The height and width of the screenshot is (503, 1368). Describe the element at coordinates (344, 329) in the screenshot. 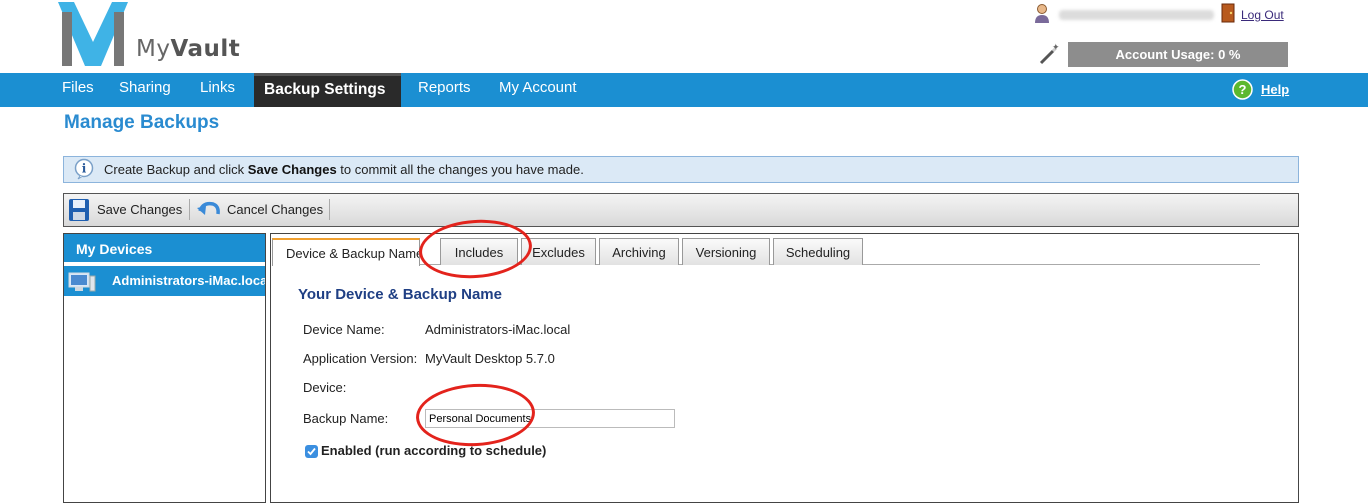

I see `device-name-label: Device Name:` at that location.